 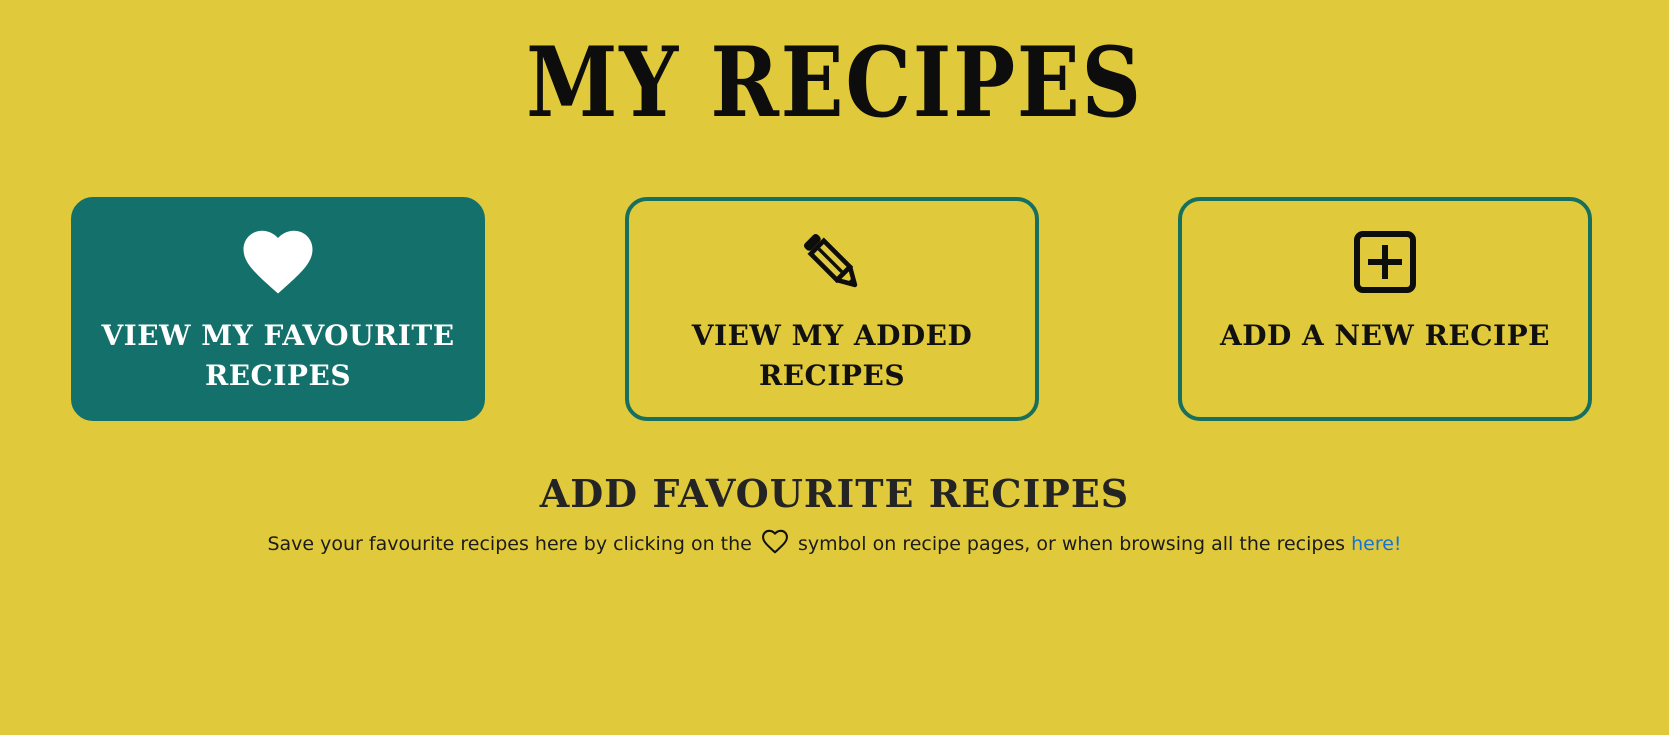 What do you see at coordinates (832, 262) in the screenshot?
I see `pencil-icon` at bounding box center [832, 262].